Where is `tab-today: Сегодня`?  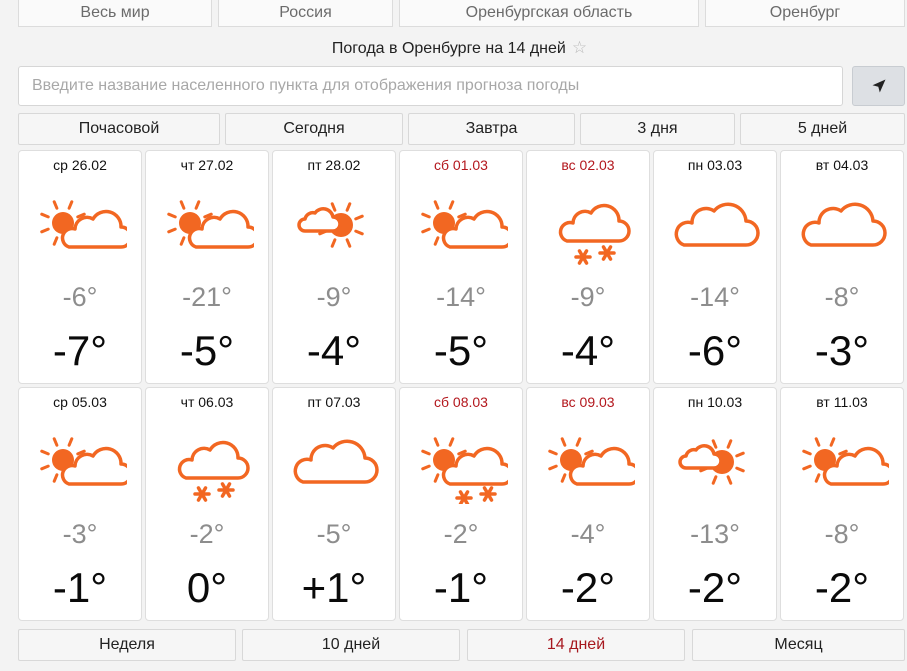
tab-today: Сегодня is located at coordinates (314, 129).